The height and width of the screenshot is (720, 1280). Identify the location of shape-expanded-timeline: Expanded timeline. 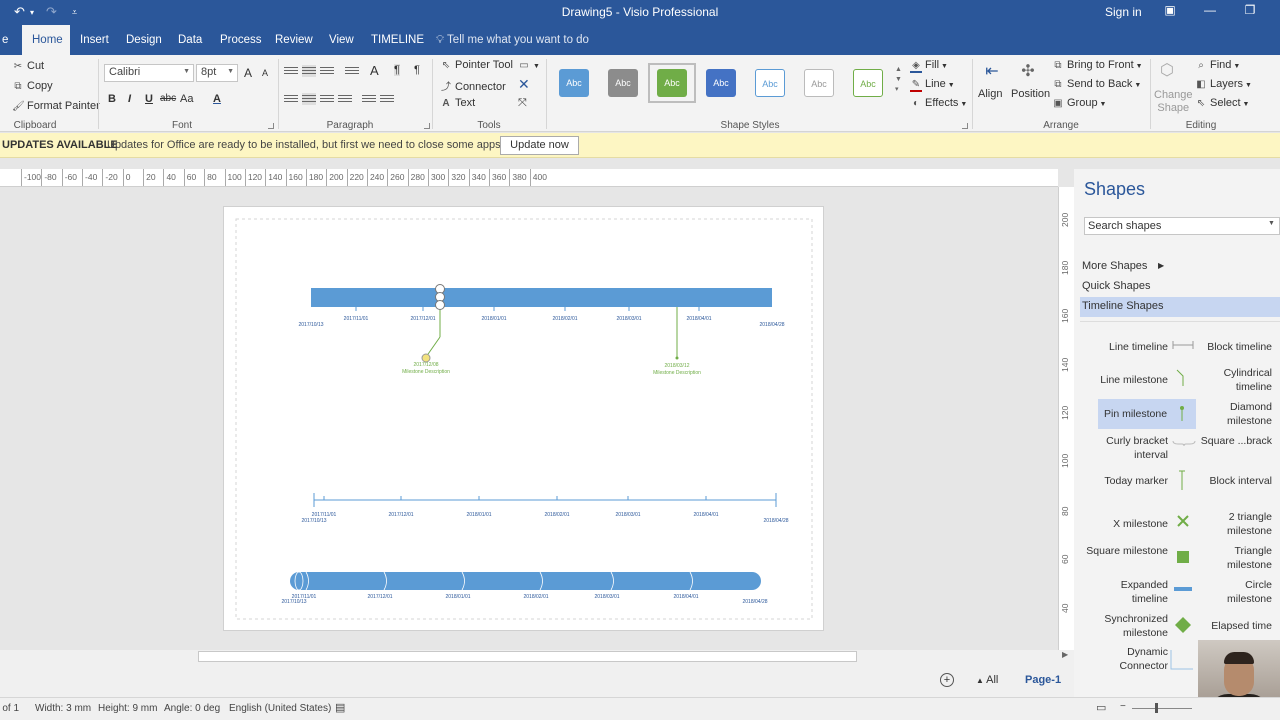
(1126, 592).